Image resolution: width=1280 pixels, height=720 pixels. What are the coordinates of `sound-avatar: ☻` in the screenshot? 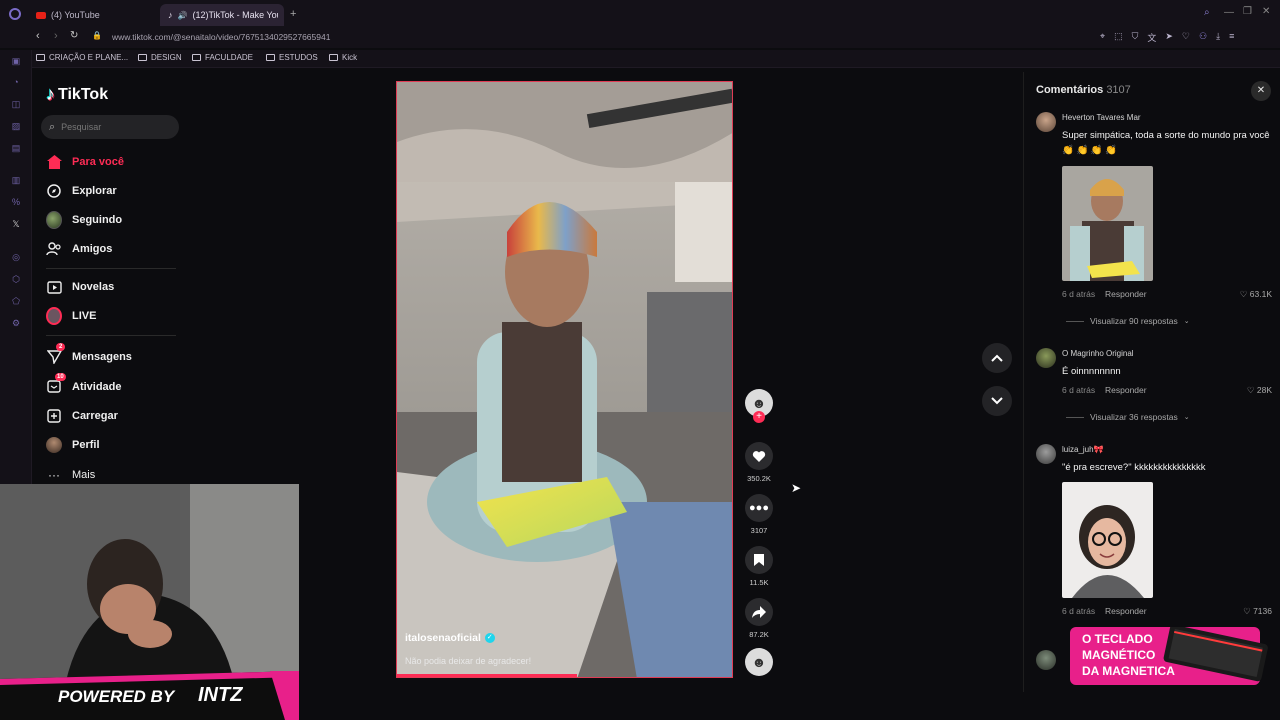 It's located at (759, 662).